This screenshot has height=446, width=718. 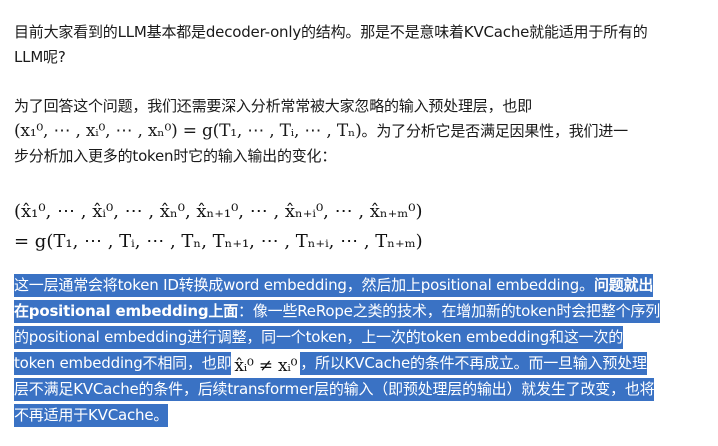 What do you see at coordinates (623, 285) in the screenshot?
I see `selected-text-line-1b: 问题就出` at bounding box center [623, 285].